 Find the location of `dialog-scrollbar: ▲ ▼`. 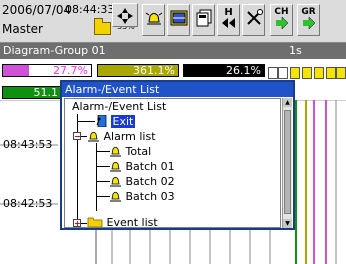

dialog-scrollbar: ▲ ▼ is located at coordinates (287, 163).